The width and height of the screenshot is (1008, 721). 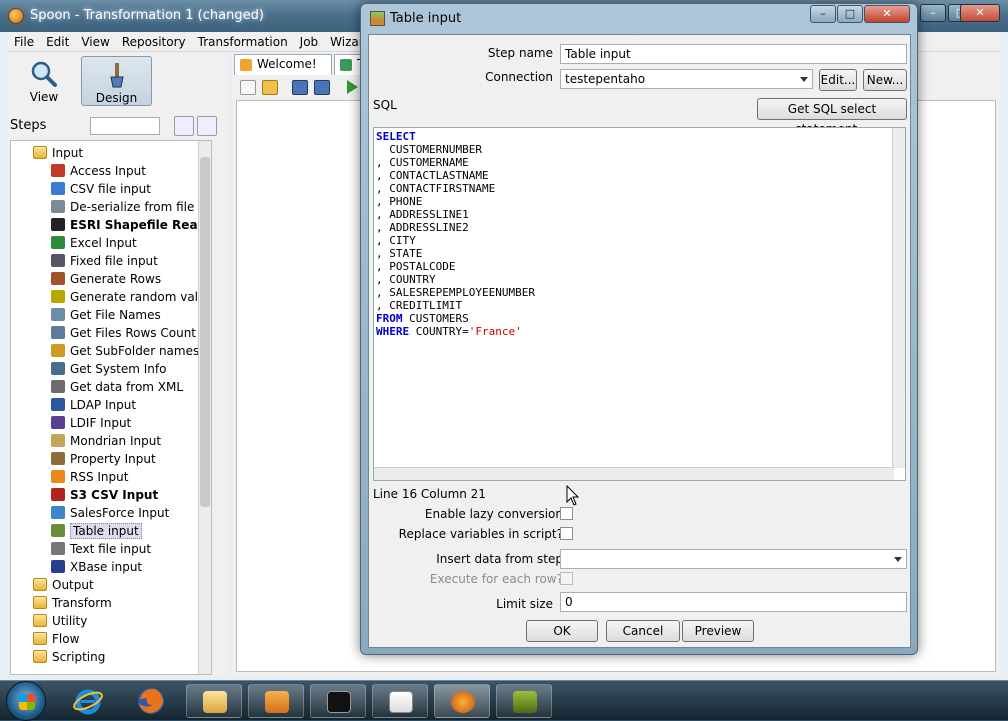 I want to click on steps-label: Steps, so click(x=28, y=125).